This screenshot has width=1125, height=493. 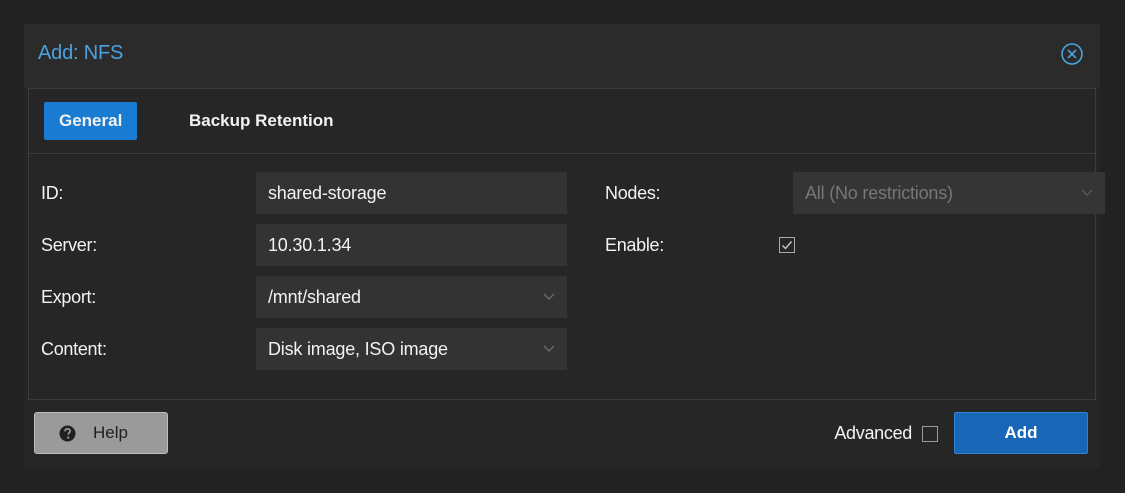 What do you see at coordinates (52, 193) in the screenshot?
I see `id-label: ID:` at bounding box center [52, 193].